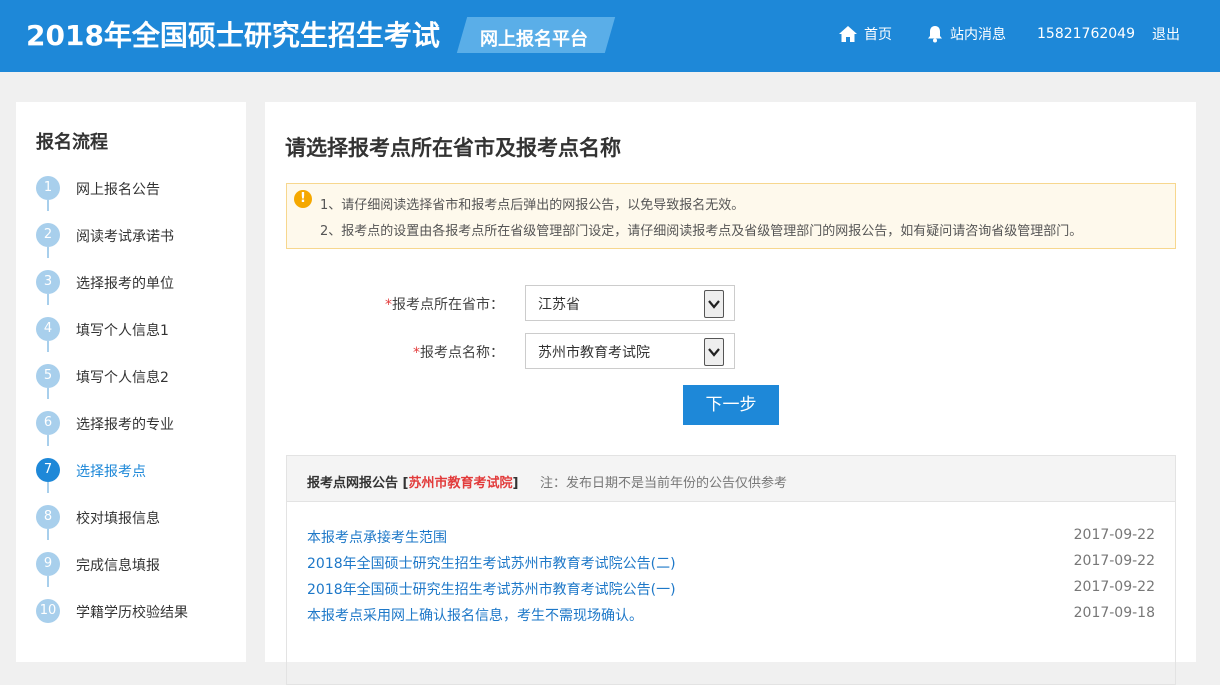  What do you see at coordinates (48, 423) in the screenshot?
I see `step-number: 6` at bounding box center [48, 423].